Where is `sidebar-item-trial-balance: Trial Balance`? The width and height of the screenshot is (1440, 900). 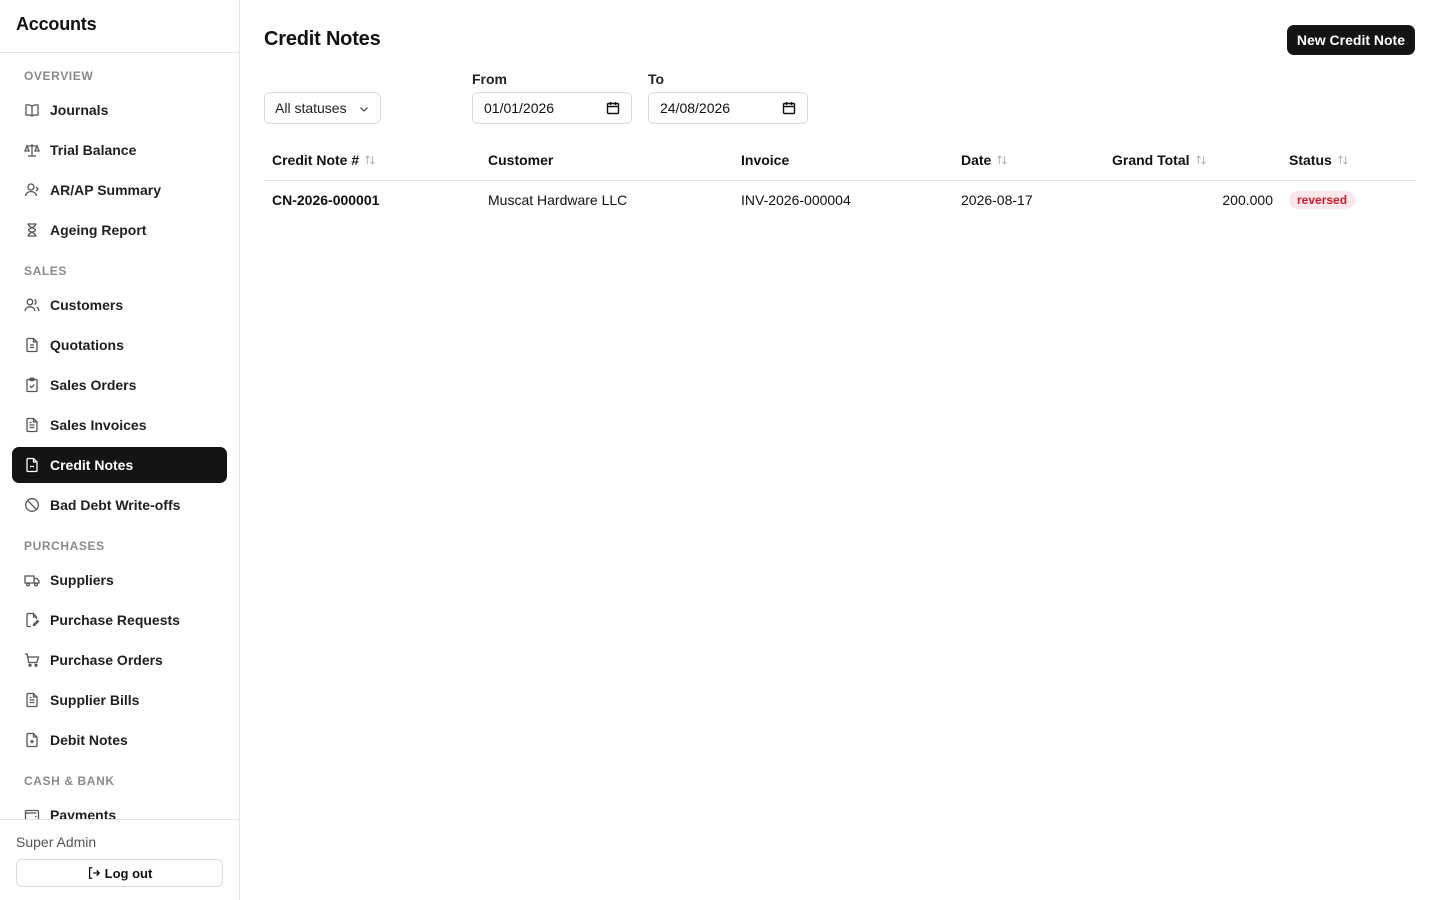 sidebar-item-trial-balance: Trial Balance is located at coordinates (119, 150).